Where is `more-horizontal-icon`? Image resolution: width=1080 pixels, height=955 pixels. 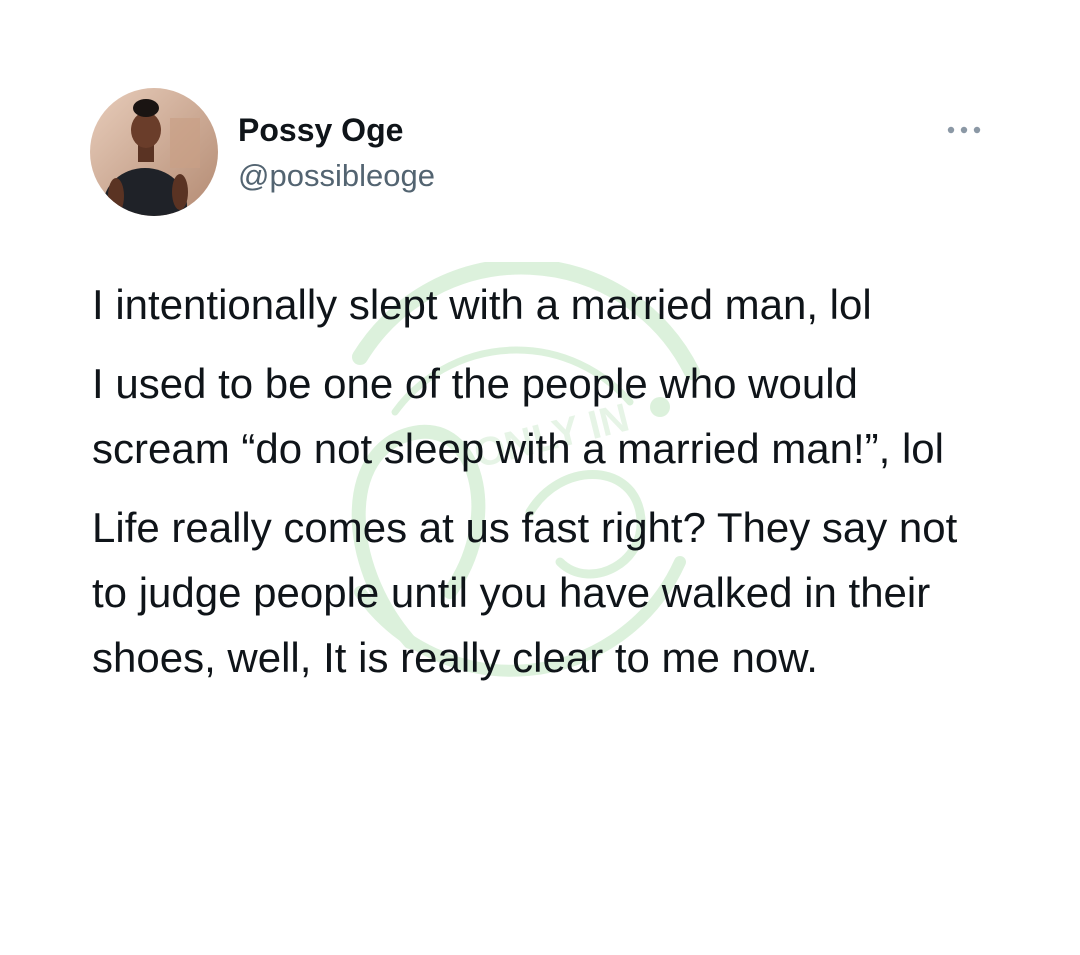 more-horizontal-icon is located at coordinates (964, 130).